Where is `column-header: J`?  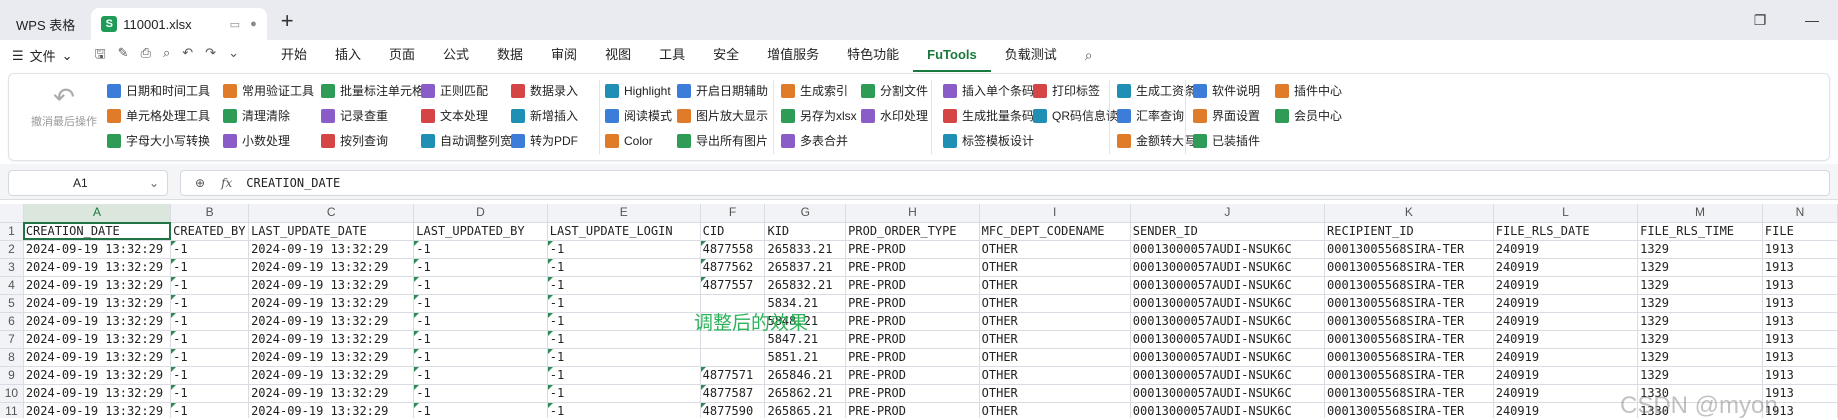 column-header: J is located at coordinates (1228, 213).